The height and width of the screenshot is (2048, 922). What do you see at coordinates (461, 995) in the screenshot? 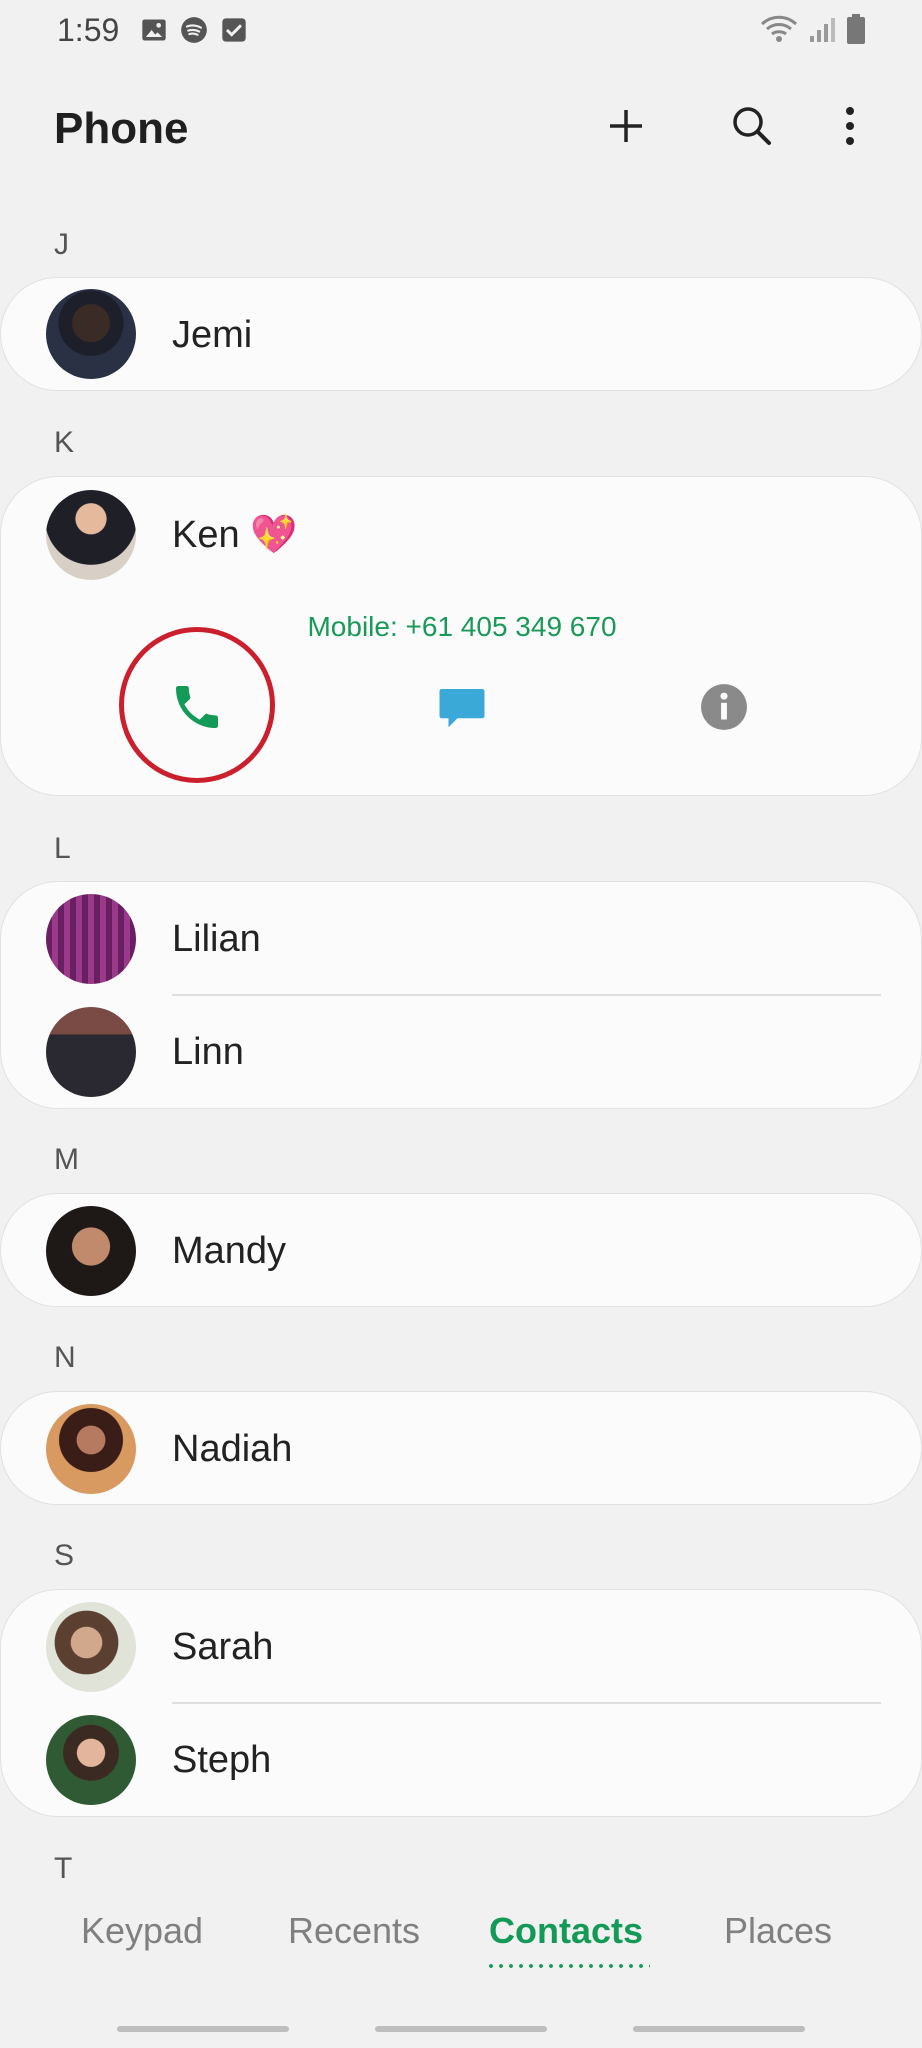
I see `contact-card-group-l: Lilian Linn` at bounding box center [461, 995].